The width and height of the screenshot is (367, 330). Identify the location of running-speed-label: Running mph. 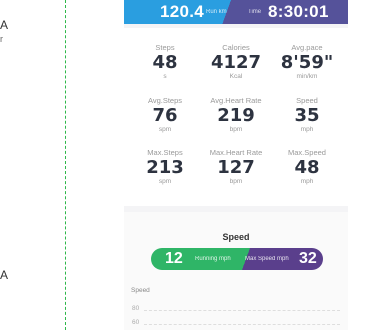
(213, 259).